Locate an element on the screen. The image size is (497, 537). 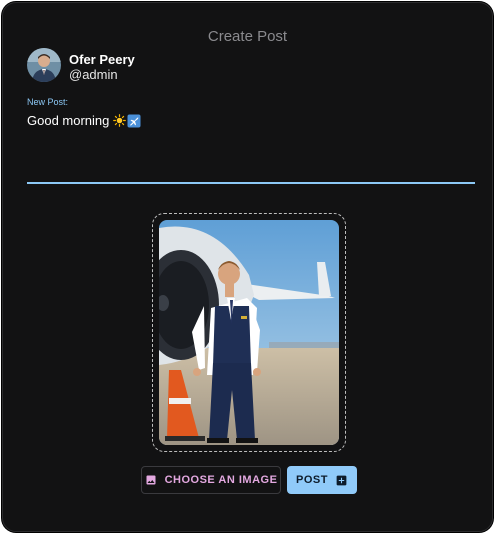
post-label: POST is located at coordinates (312, 480).